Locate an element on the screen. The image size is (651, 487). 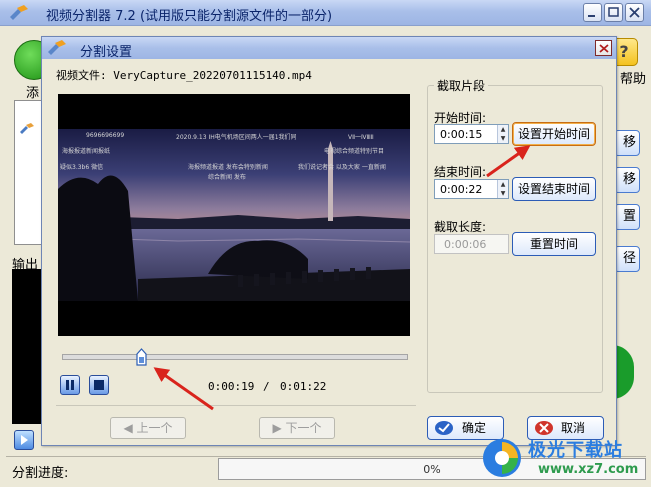
main-title-bar: 视频分割器 7.2 (试用版只能分割源文件的一部分) is located at coordinates (325, 13).